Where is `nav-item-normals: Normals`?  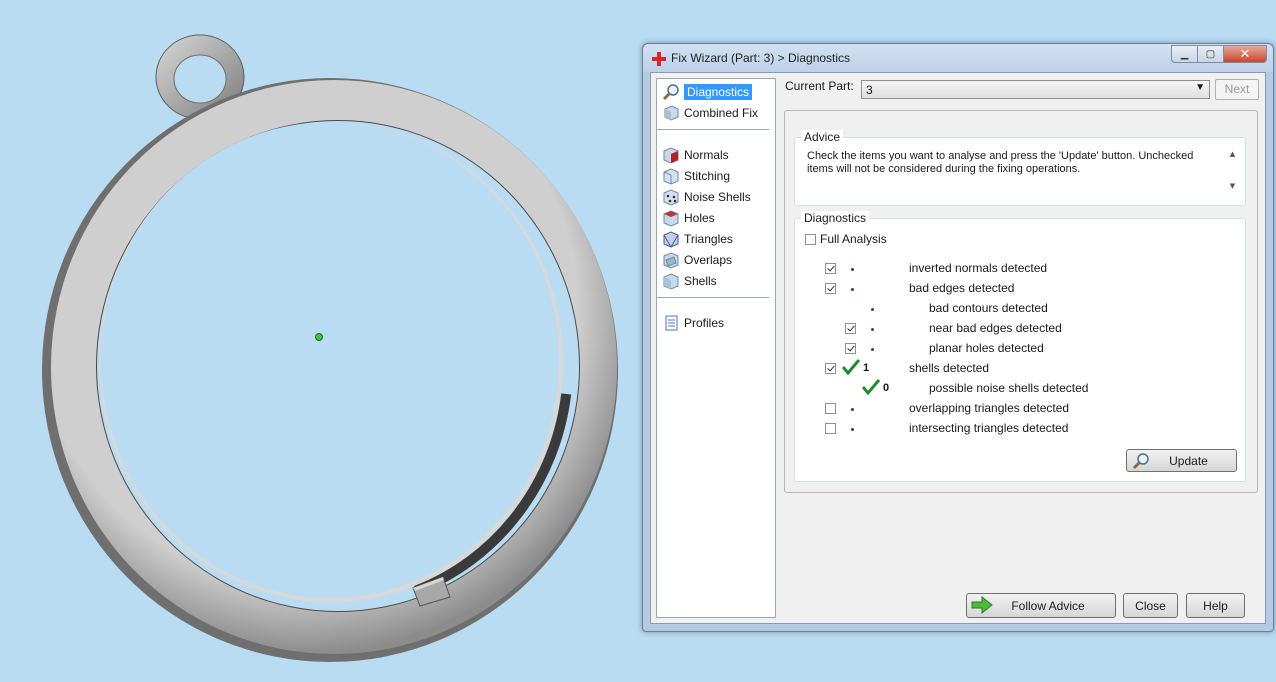 nav-item-normals: Normals is located at coordinates (715, 155).